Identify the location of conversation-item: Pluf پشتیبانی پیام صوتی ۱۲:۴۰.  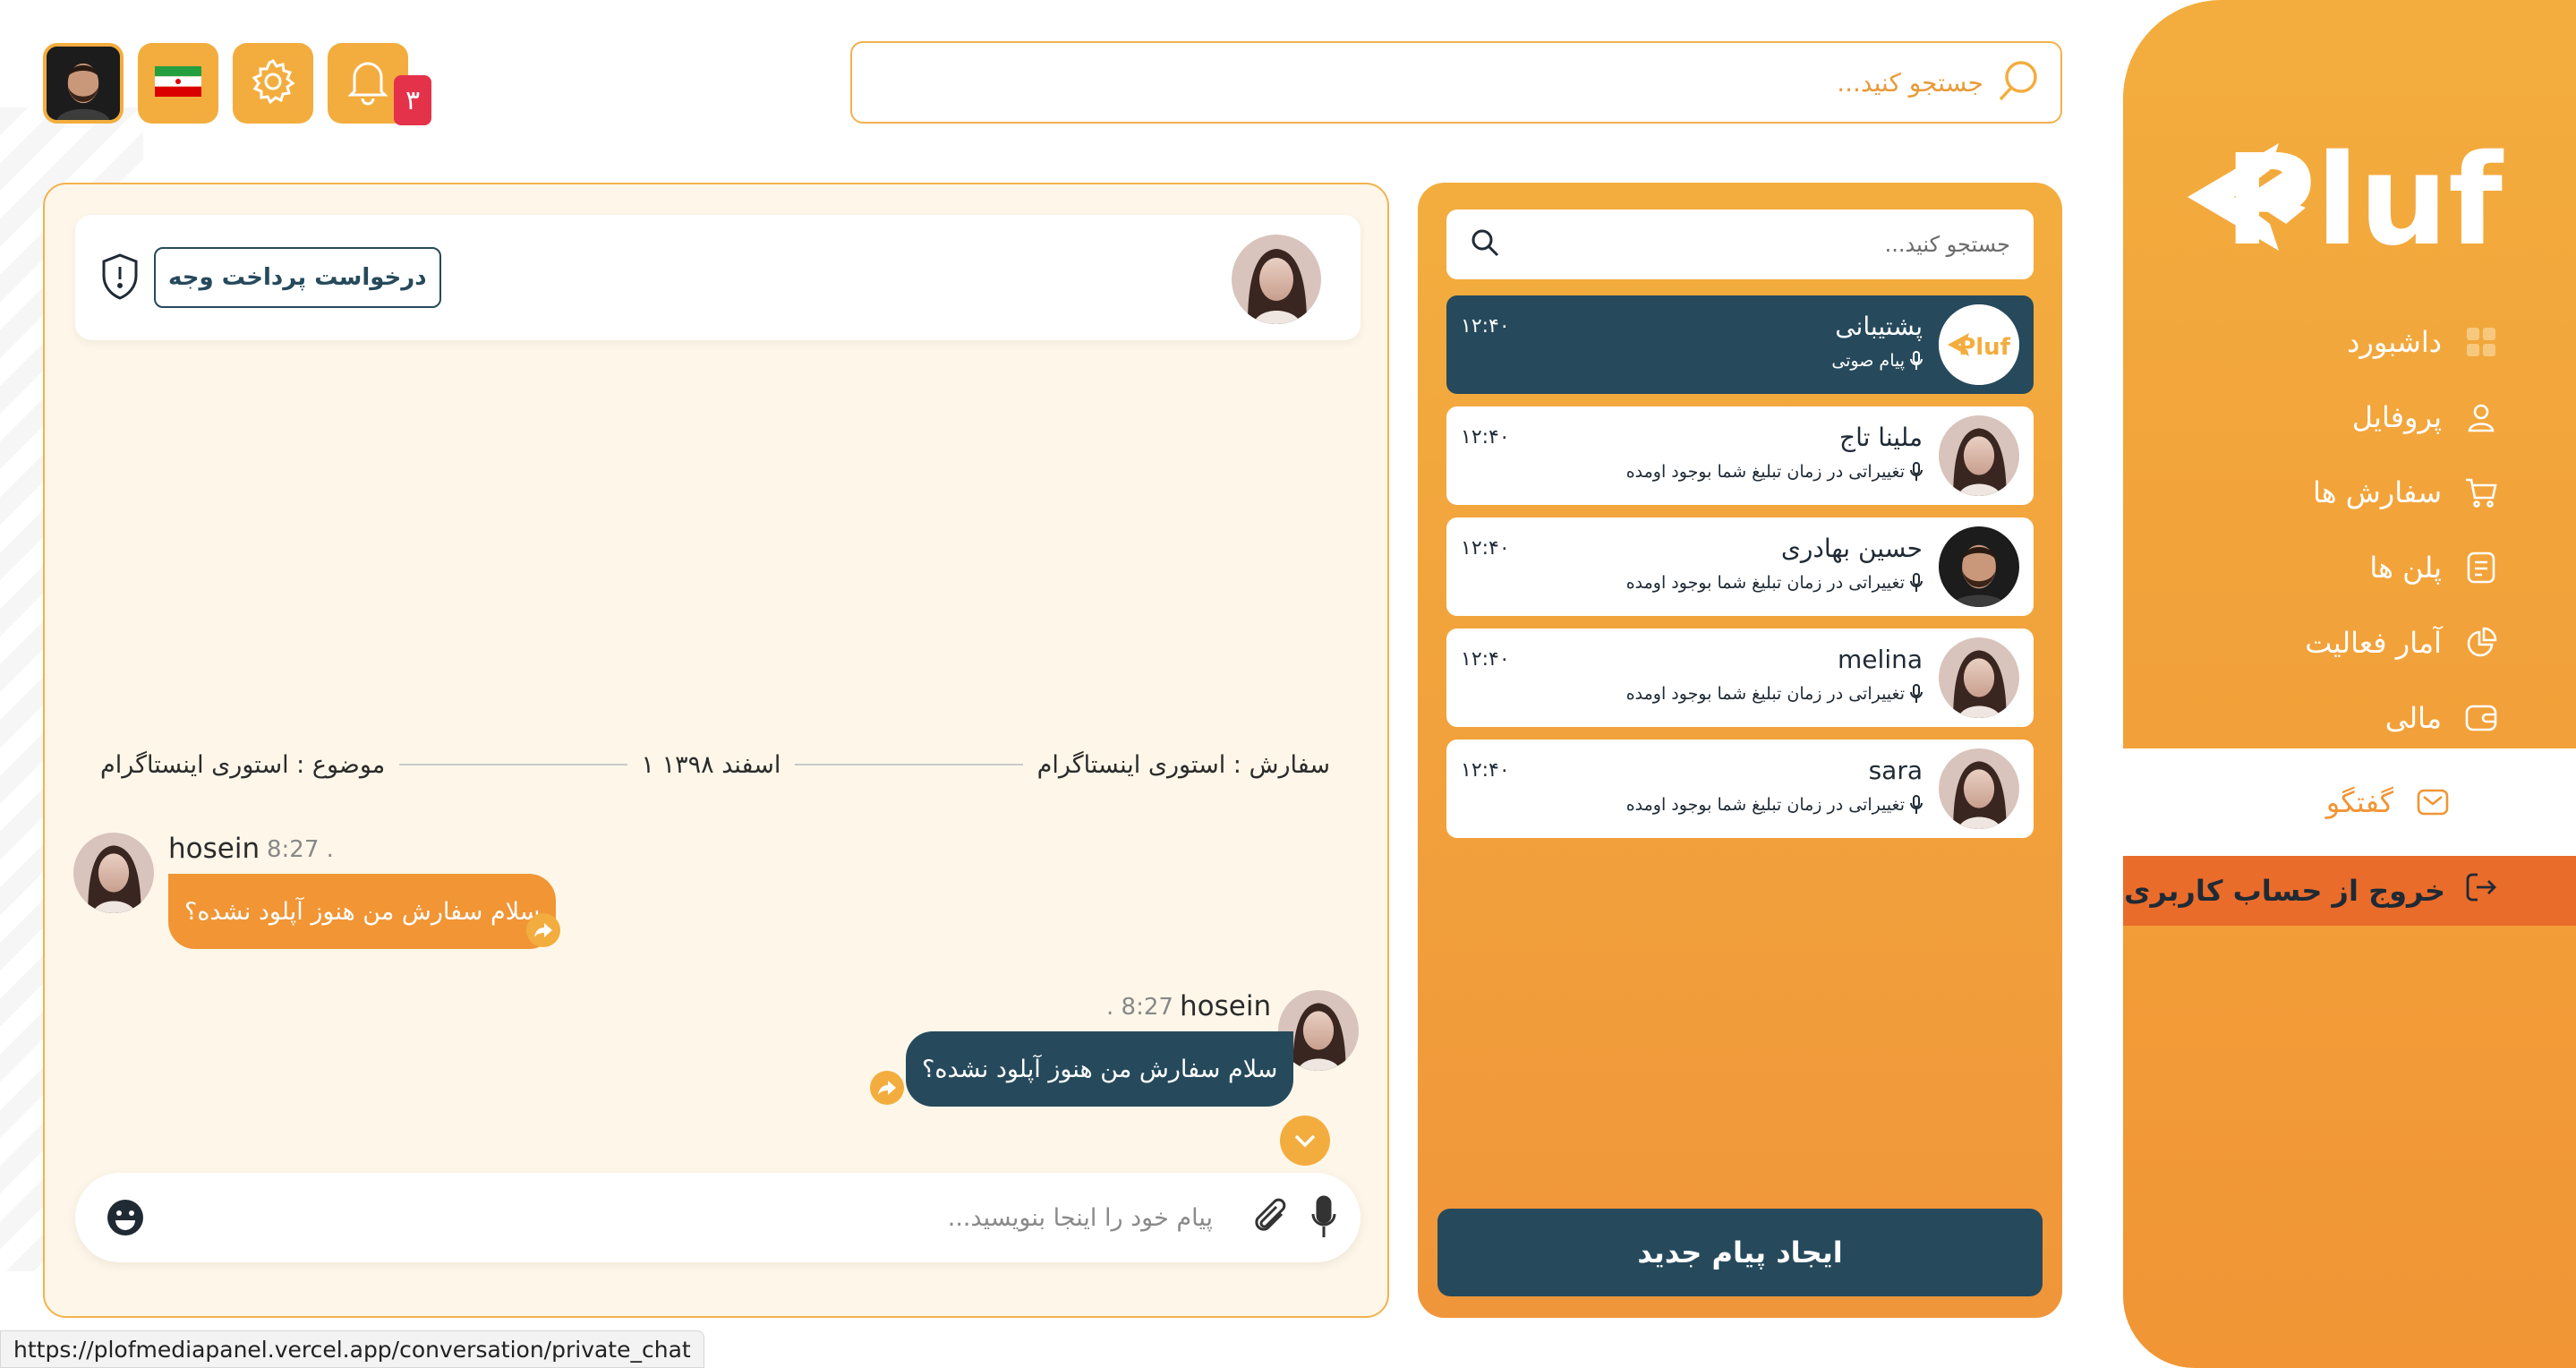
(1740, 344).